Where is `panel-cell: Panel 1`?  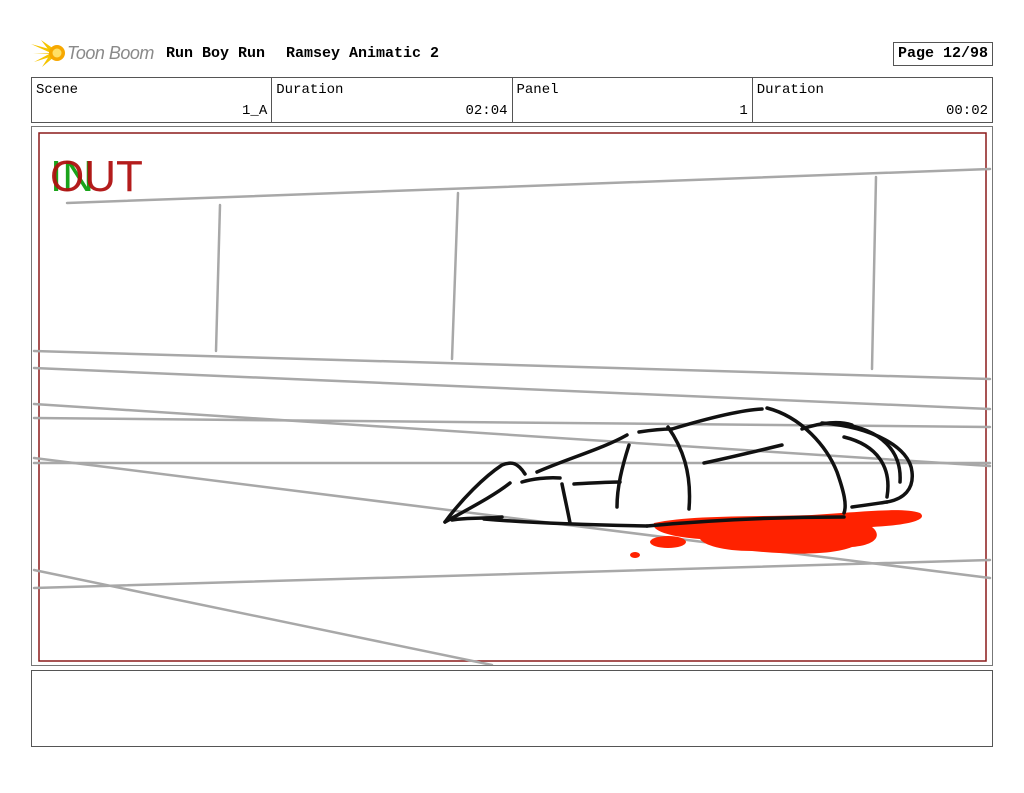 panel-cell: Panel 1 is located at coordinates (633, 100).